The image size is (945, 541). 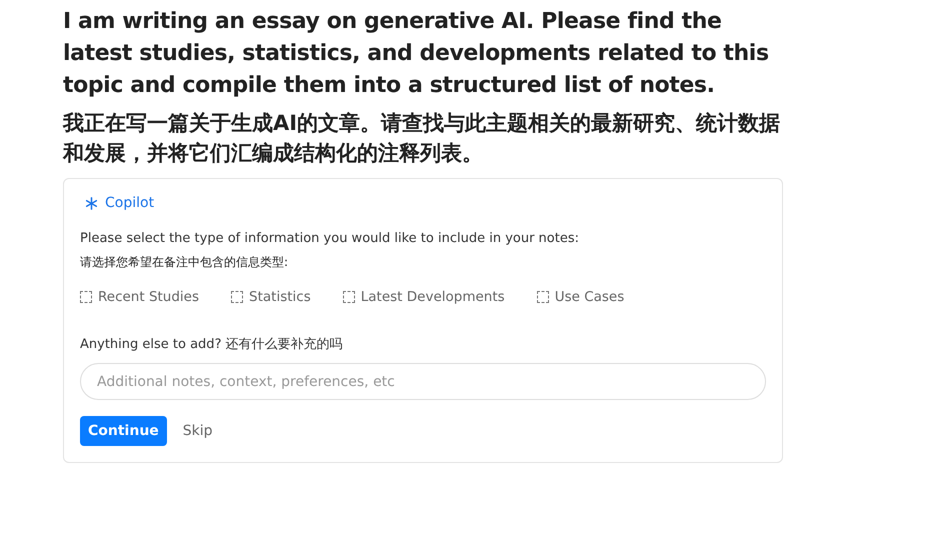 What do you see at coordinates (185, 262) in the screenshot?
I see `instruction-text-chinese: 请选择您希望在备注中包含的信息类型:` at bounding box center [185, 262].